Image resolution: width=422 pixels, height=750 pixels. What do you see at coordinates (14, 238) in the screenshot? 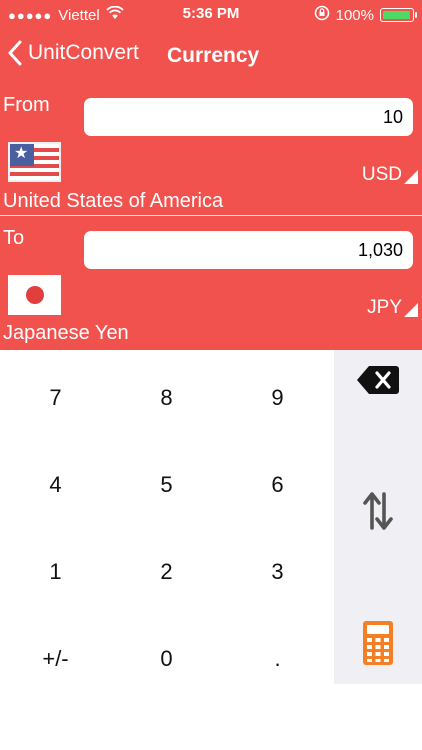
I see `to-label: To` at bounding box center [14, 238].